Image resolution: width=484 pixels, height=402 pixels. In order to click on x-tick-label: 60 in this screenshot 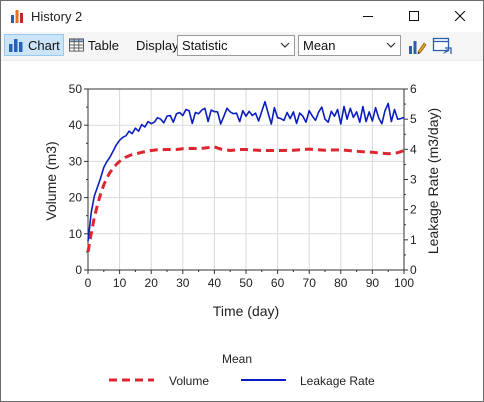, I will do `click(278, 283)`.